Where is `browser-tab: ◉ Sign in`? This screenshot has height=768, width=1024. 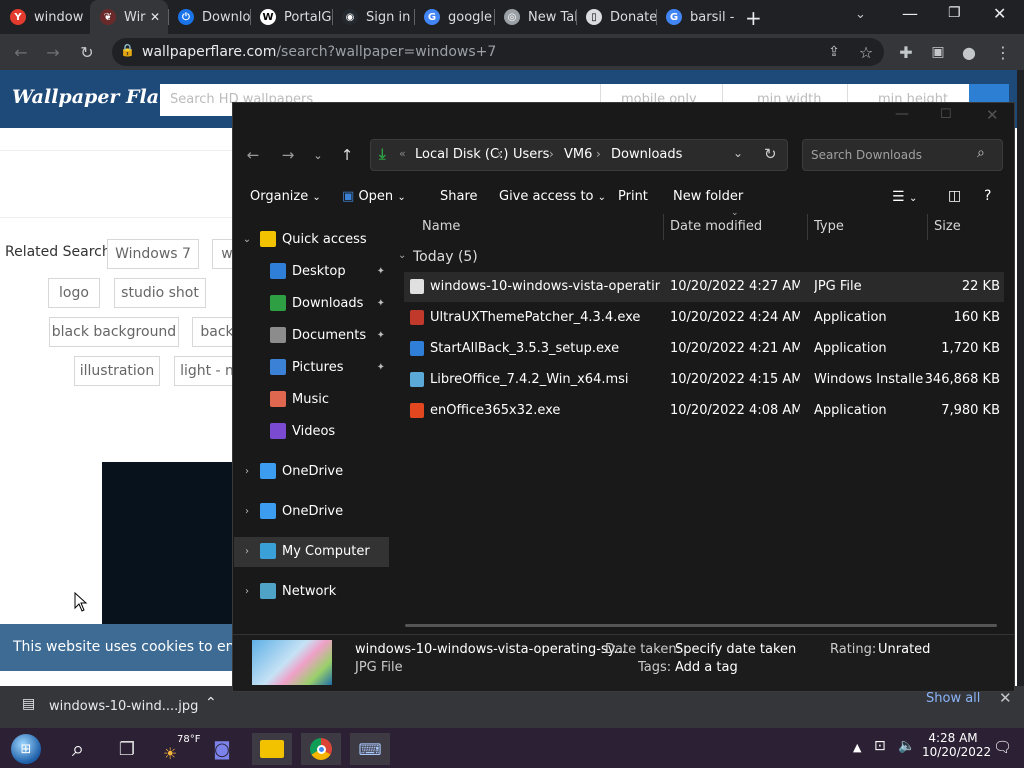 browser-tab: ◉ Sign in is located at coordinates (373, 17).